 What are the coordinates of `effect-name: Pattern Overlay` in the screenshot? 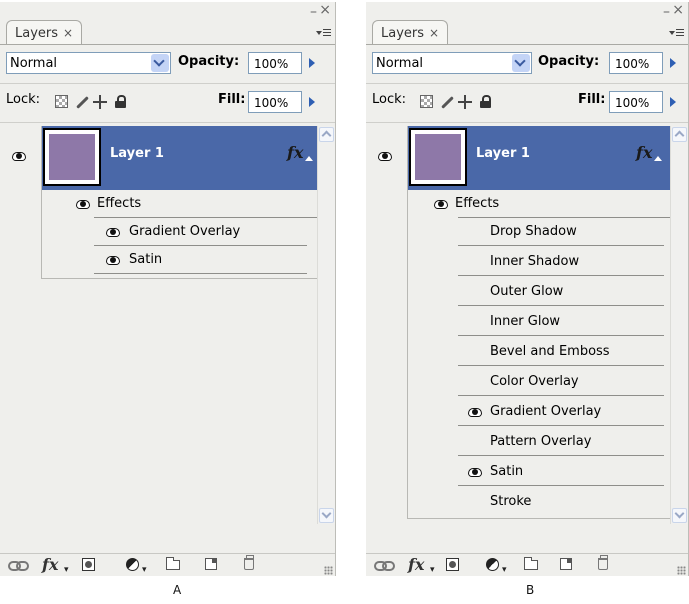 It's located at (541, 441).